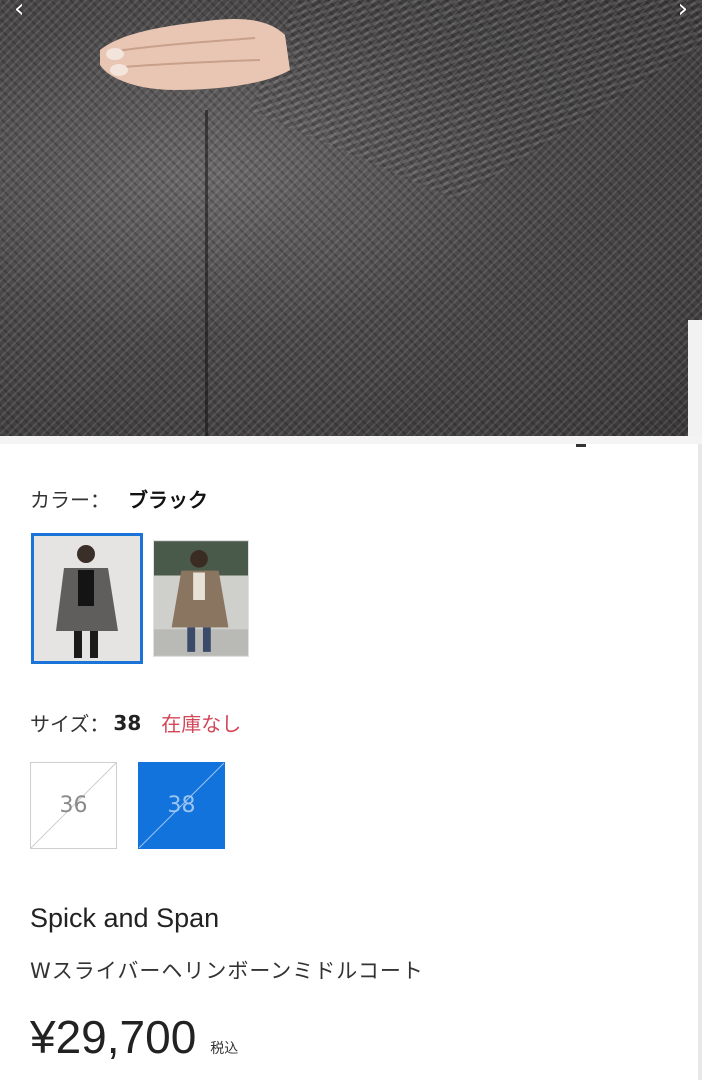 The height and width of the screenshot is (1080, 702). What do you see at coordinates (127, 722) in the screenshot?
I see `size-value: 38` at bounding box center [127, 722].